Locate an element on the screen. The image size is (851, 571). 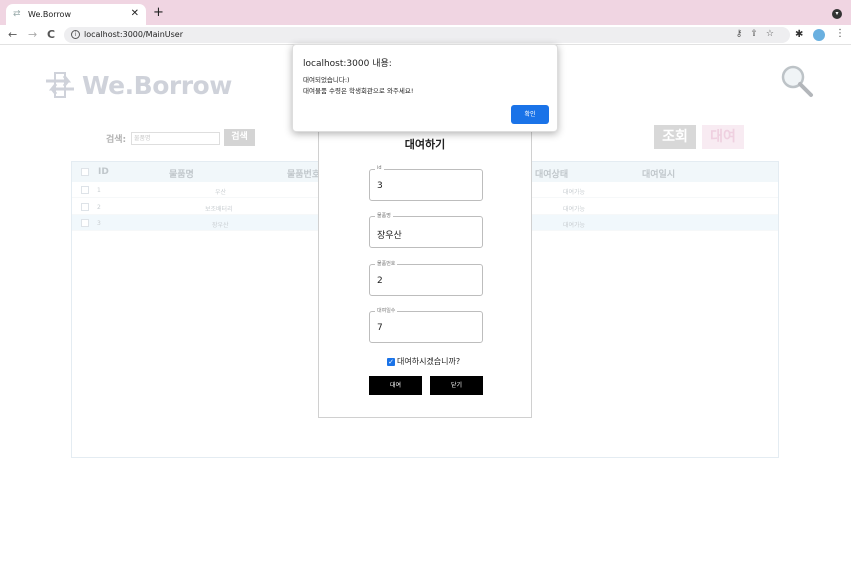
browser-toolbar: ← → C i localhost:3000/MainUser ⚷⇪☆ ✱ is located at coordinates (425, 35).